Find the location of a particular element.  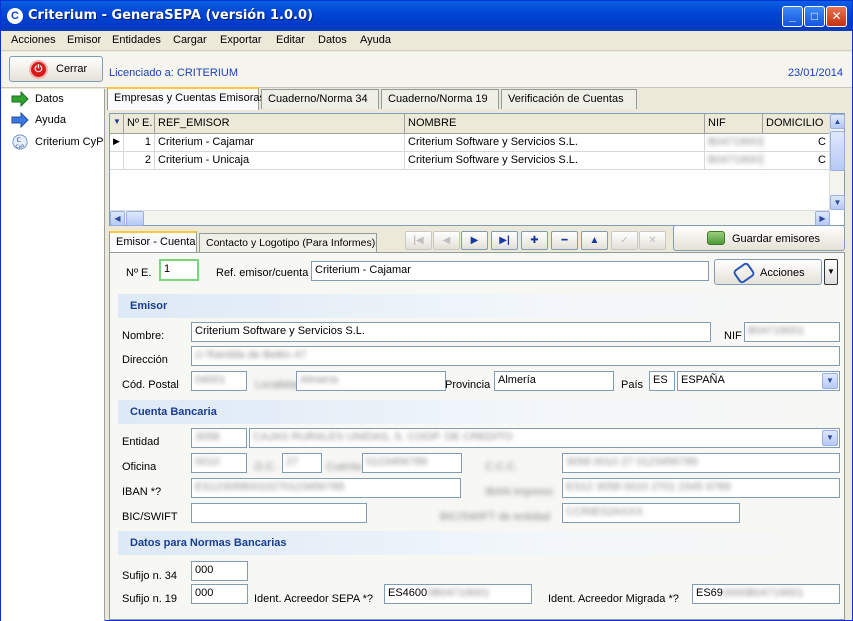

scroll-right-icon: ▶ is located at coordinates (822, 218).